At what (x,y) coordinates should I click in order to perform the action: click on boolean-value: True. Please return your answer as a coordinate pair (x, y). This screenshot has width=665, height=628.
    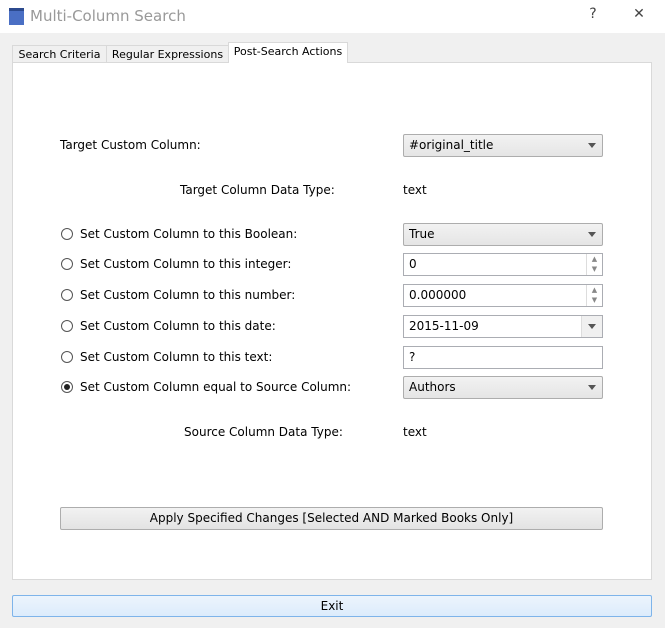
    Looking at the image, I should click on (422, 234).